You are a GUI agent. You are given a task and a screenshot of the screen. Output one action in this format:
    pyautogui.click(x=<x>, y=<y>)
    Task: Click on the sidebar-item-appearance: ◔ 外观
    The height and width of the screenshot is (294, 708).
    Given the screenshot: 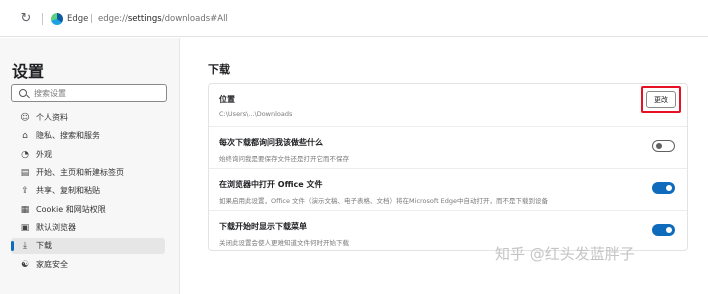 What is the action you would take?
    pyautogui.click(x=88, y=155)
    